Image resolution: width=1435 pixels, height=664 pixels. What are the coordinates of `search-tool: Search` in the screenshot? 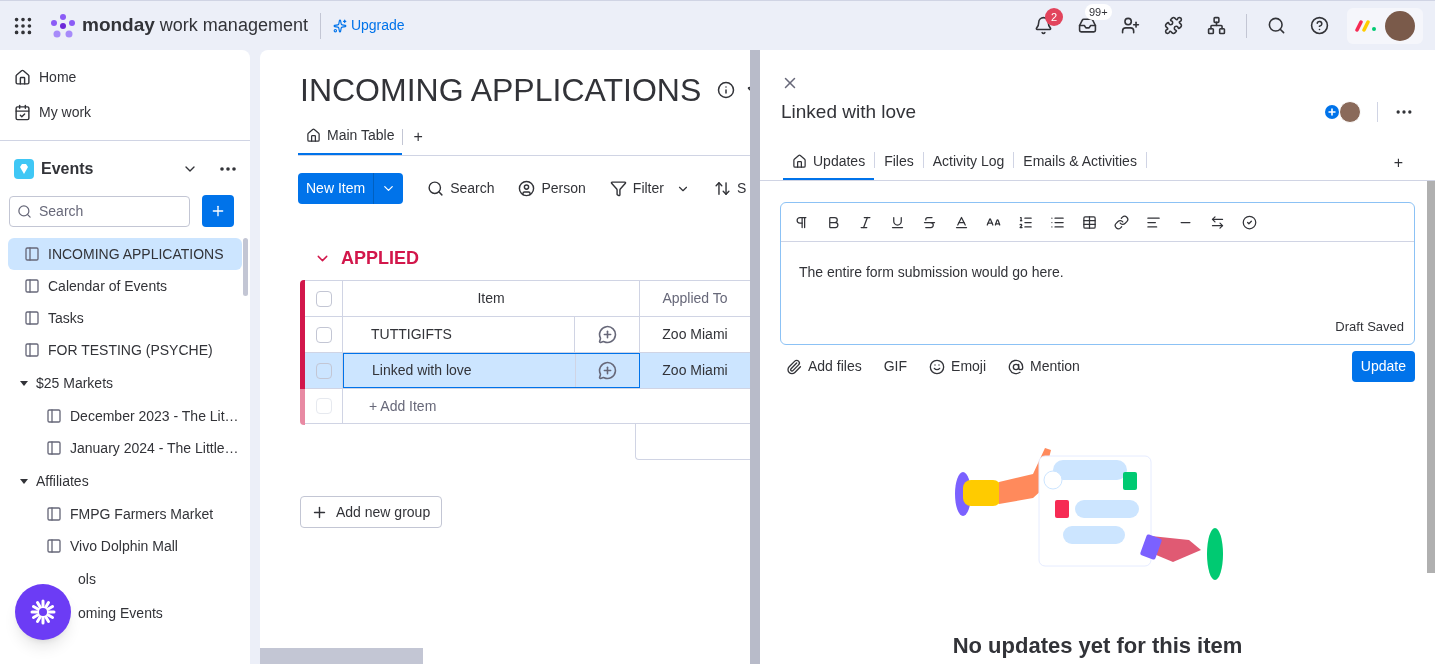 It's located at (461, 188).